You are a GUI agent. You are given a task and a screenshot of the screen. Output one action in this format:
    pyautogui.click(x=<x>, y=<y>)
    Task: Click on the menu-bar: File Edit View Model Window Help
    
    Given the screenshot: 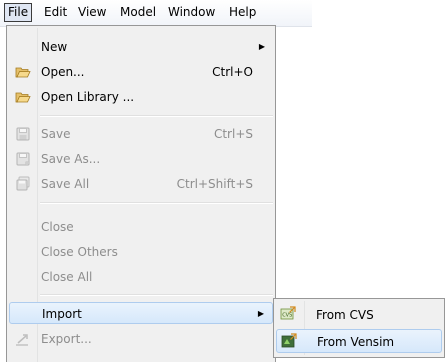 What is the action you would take?
    pyautogui.click(x=156, y=13)
    